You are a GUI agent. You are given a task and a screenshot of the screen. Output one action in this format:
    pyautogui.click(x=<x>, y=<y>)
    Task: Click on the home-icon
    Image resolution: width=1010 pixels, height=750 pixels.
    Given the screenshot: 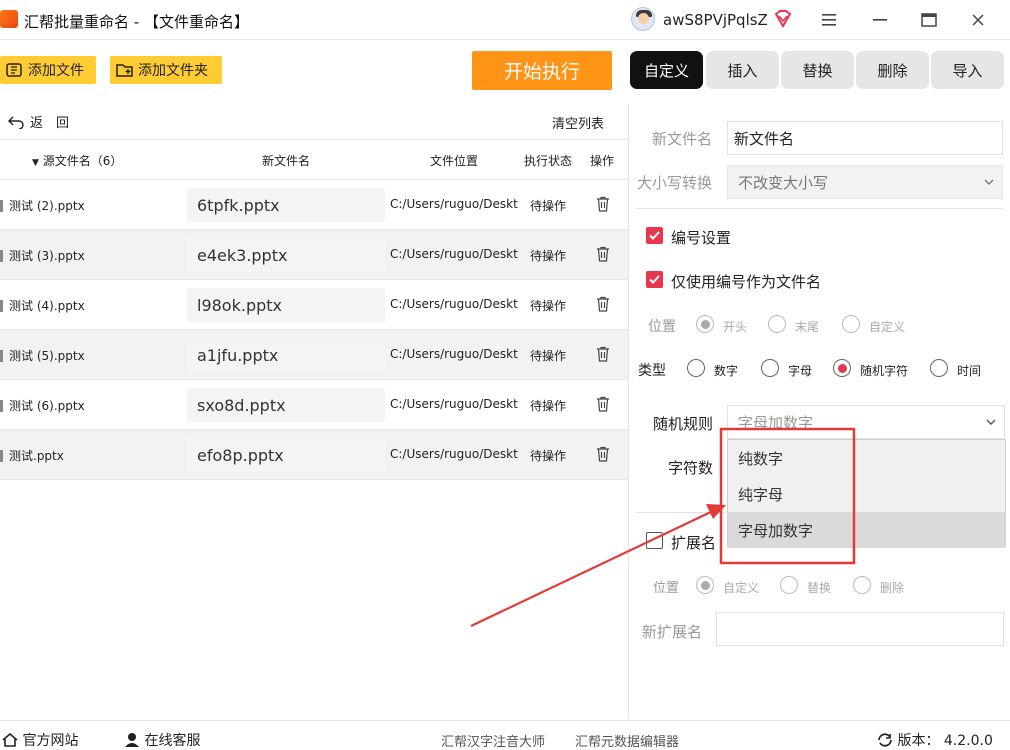 What is the action you would take?
    pyautogui.click(x=10, y=739)
    